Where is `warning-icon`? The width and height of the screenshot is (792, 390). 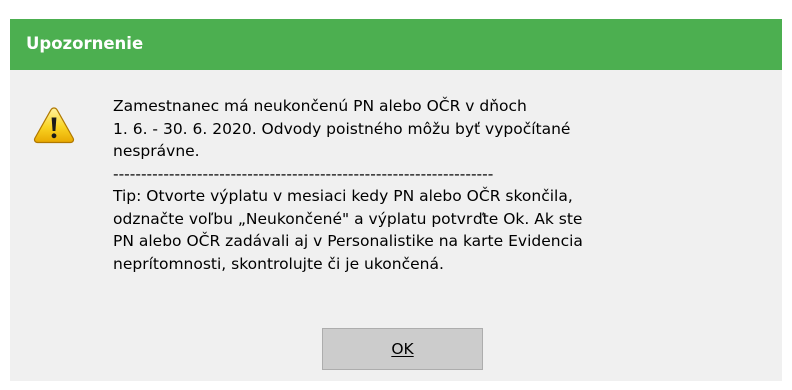 warning-icon is located at coordinates (54, 125).